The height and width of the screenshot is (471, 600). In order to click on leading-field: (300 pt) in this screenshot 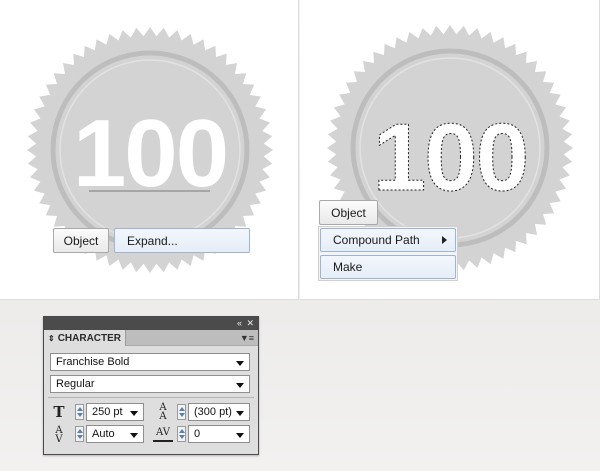, I will do `click(219, 412)`.